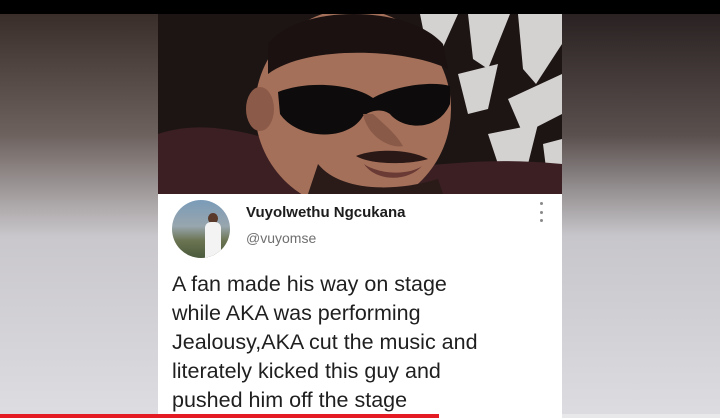 This screenshot has width=720, height=418. Describe the element at coordinates (325, 342) in the screenshot. I see `tweet-line: Jealousy,AKA cut the music and` at that location.